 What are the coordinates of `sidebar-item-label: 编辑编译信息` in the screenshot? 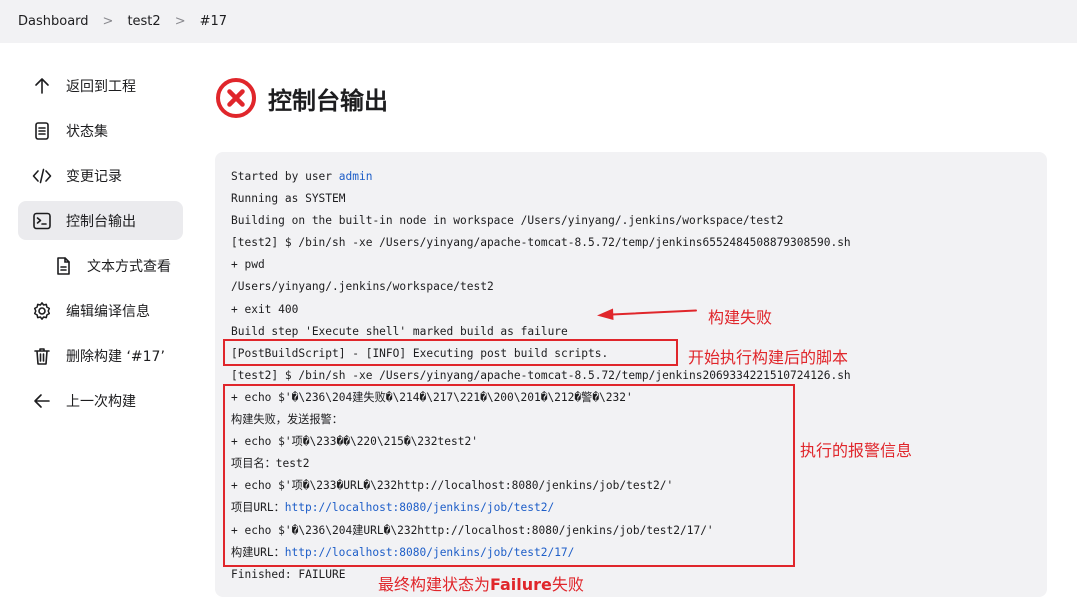 It's located at (108, 311).